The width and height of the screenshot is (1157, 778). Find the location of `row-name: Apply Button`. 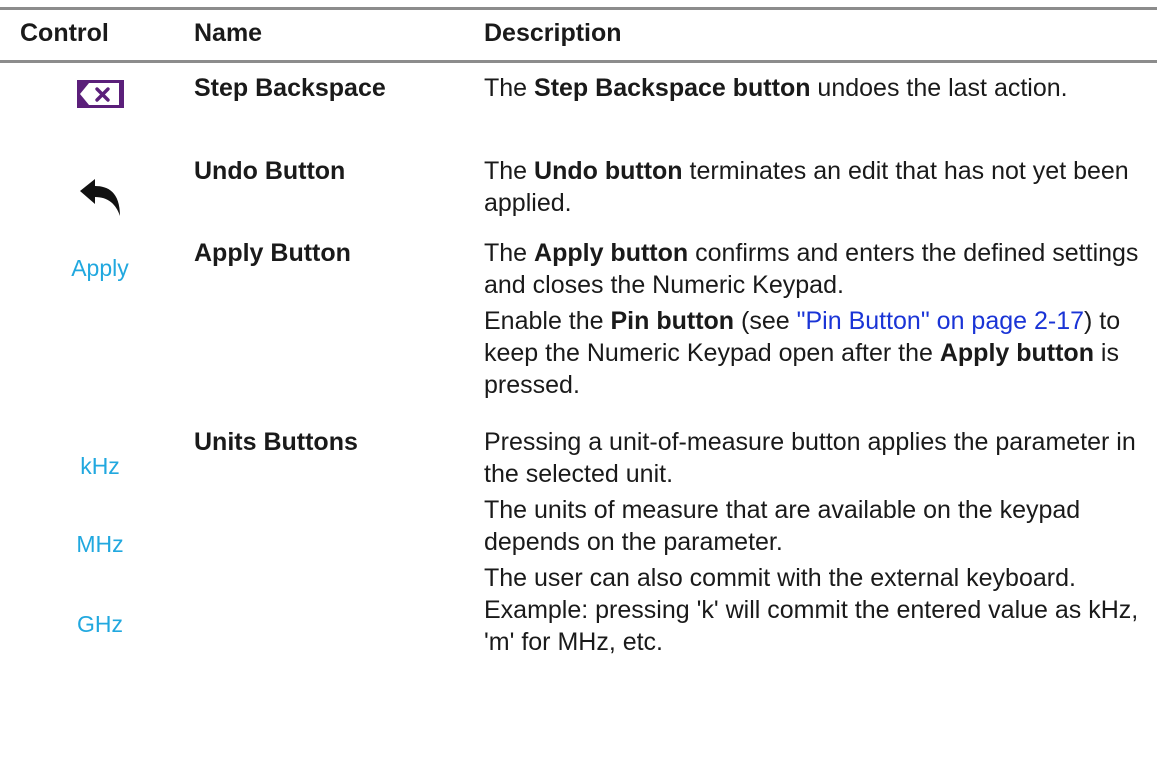

row-name: Apply Button is located at coordinates (272, 253).